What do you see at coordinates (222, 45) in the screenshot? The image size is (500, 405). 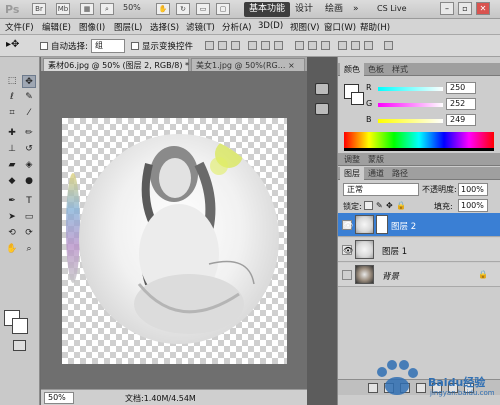 I see `align-vcenter-icon` at bounding box center [222, 45].